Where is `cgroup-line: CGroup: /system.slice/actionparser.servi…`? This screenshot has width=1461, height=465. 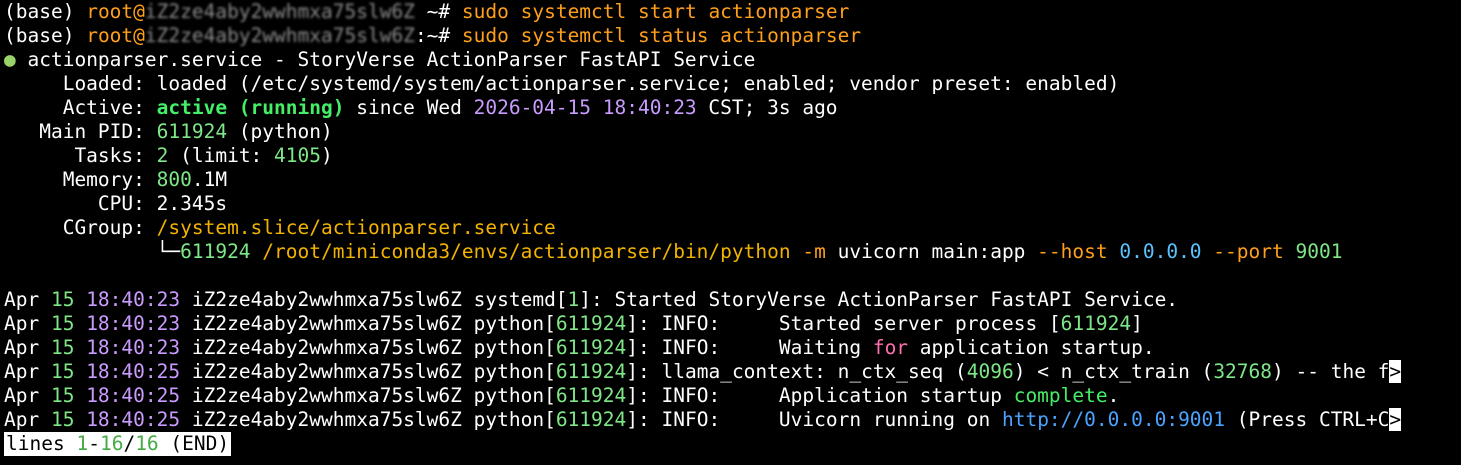
cgroup-line: CGroup: /system.slice/actionparser.servi… is located at coordinates (730, 228).